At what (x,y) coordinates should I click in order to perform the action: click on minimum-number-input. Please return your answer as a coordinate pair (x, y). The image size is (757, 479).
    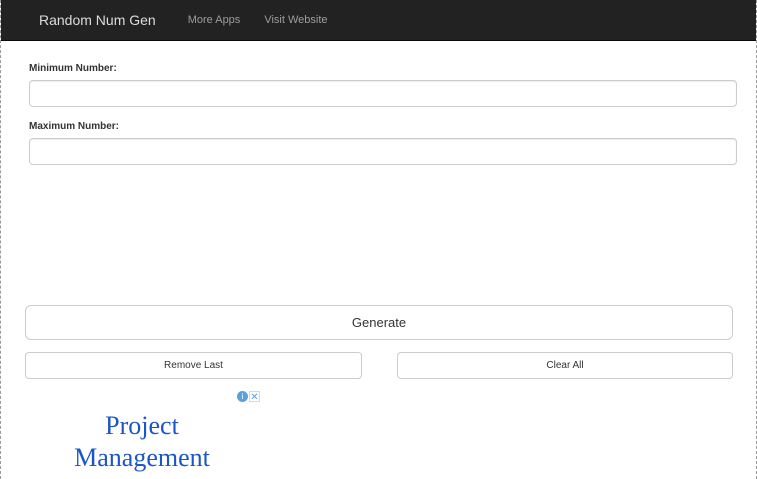
    Looking at the image, I should click on (383, 93).